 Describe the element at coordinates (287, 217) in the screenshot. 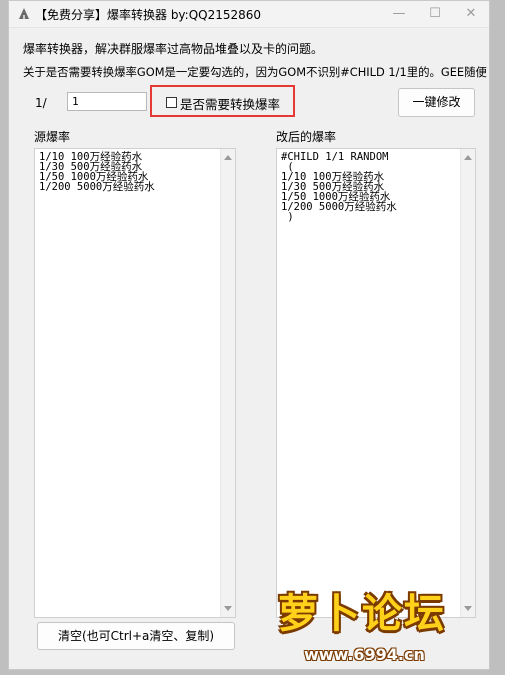

I see `result-rate-line: )` at that location.